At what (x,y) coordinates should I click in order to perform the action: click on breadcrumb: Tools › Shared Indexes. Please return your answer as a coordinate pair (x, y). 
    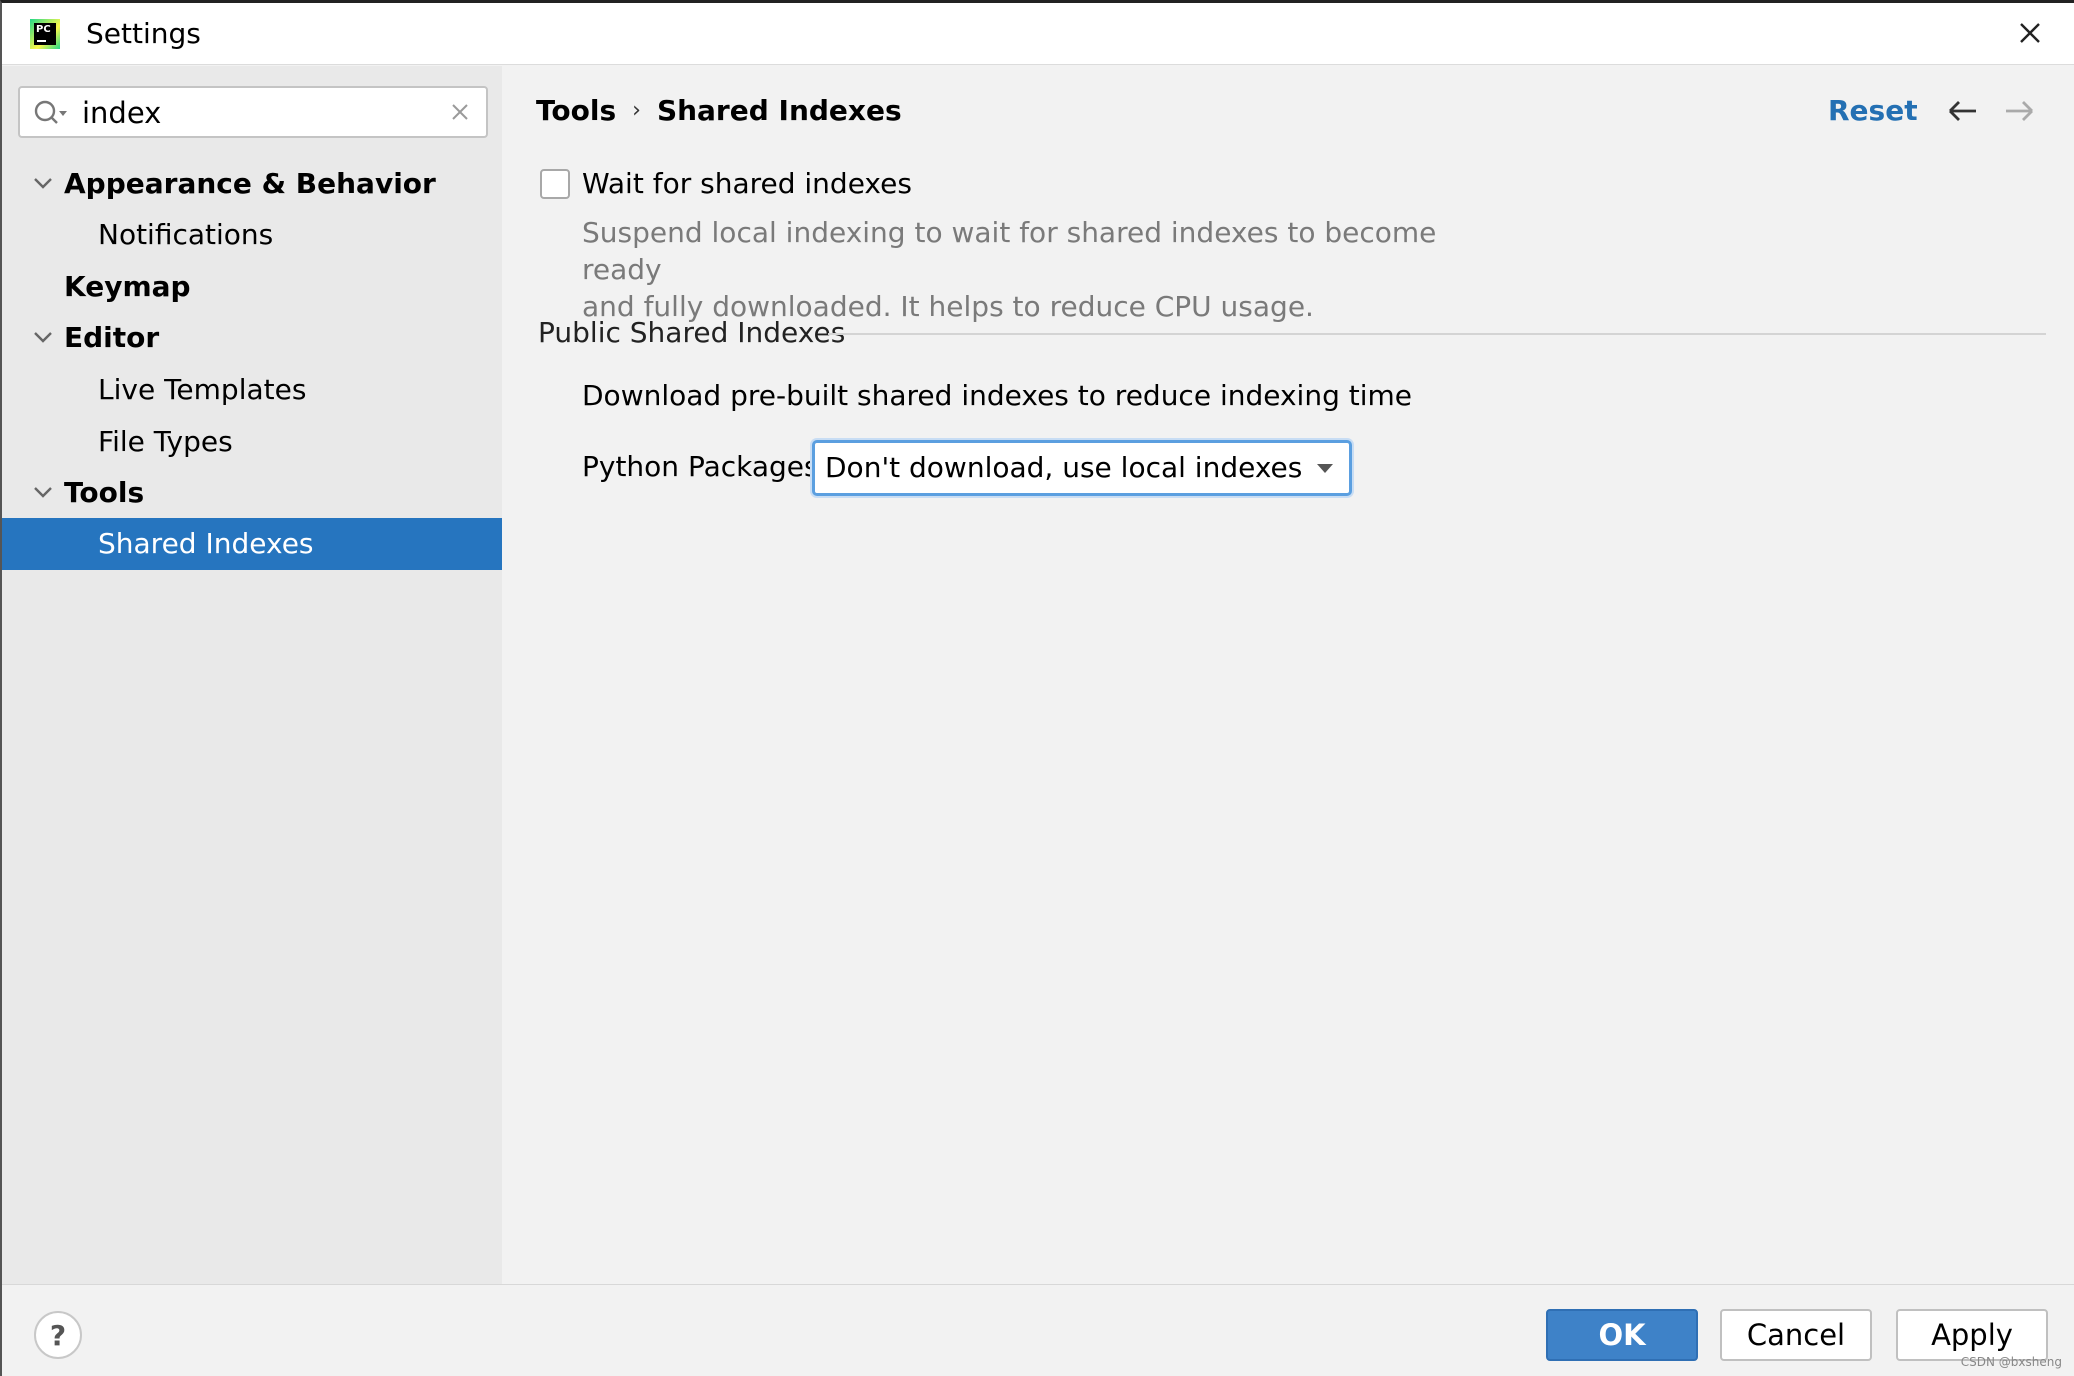
    Looking at the image, I should click on (719, 110).